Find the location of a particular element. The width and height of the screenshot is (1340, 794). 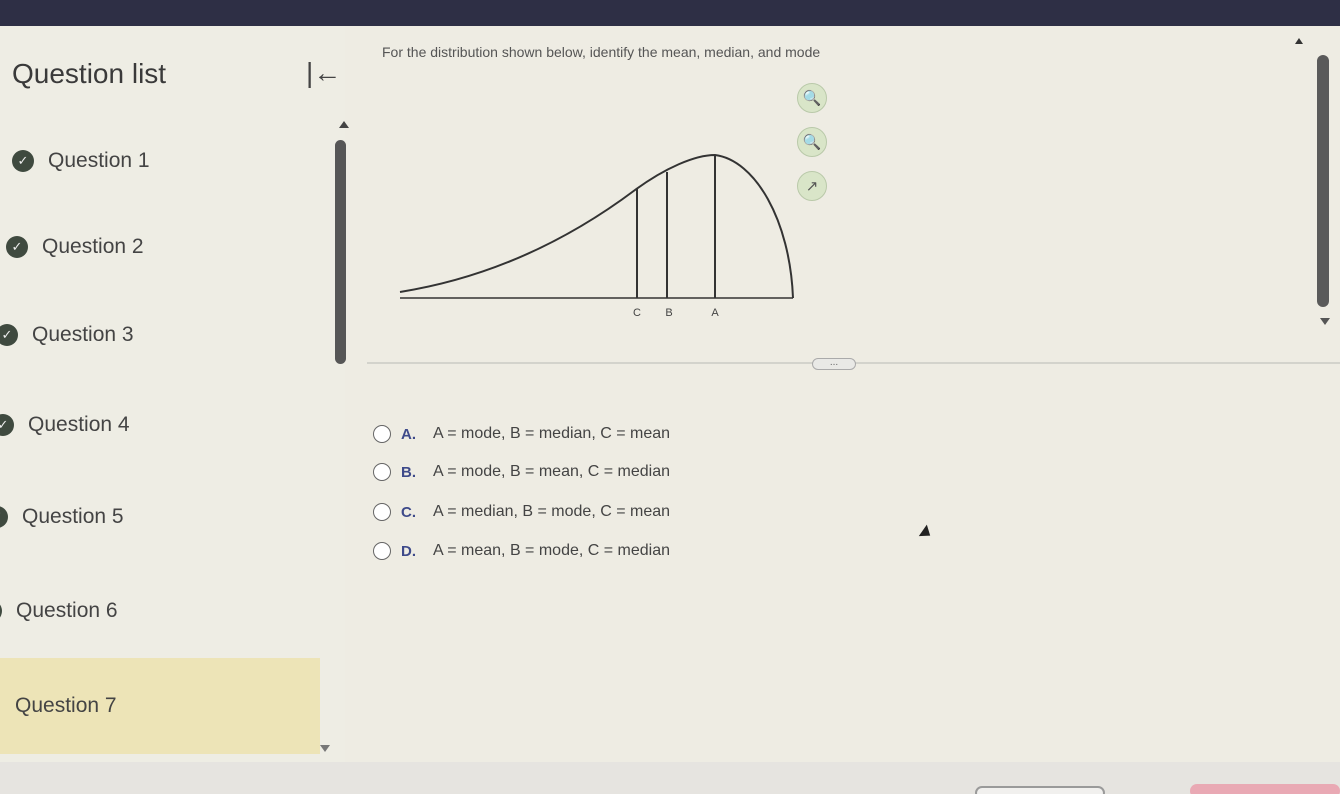

option-a: A. A = mode, B = median, C = mean is located at coordinates (521, 434).